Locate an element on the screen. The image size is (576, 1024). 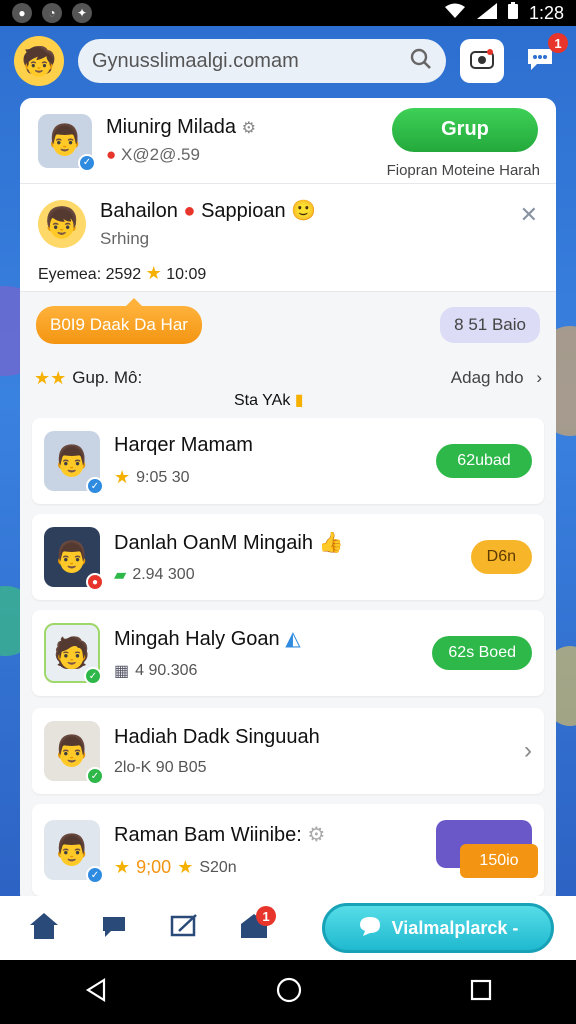
speech-icon is located at coordinates (114, 928).